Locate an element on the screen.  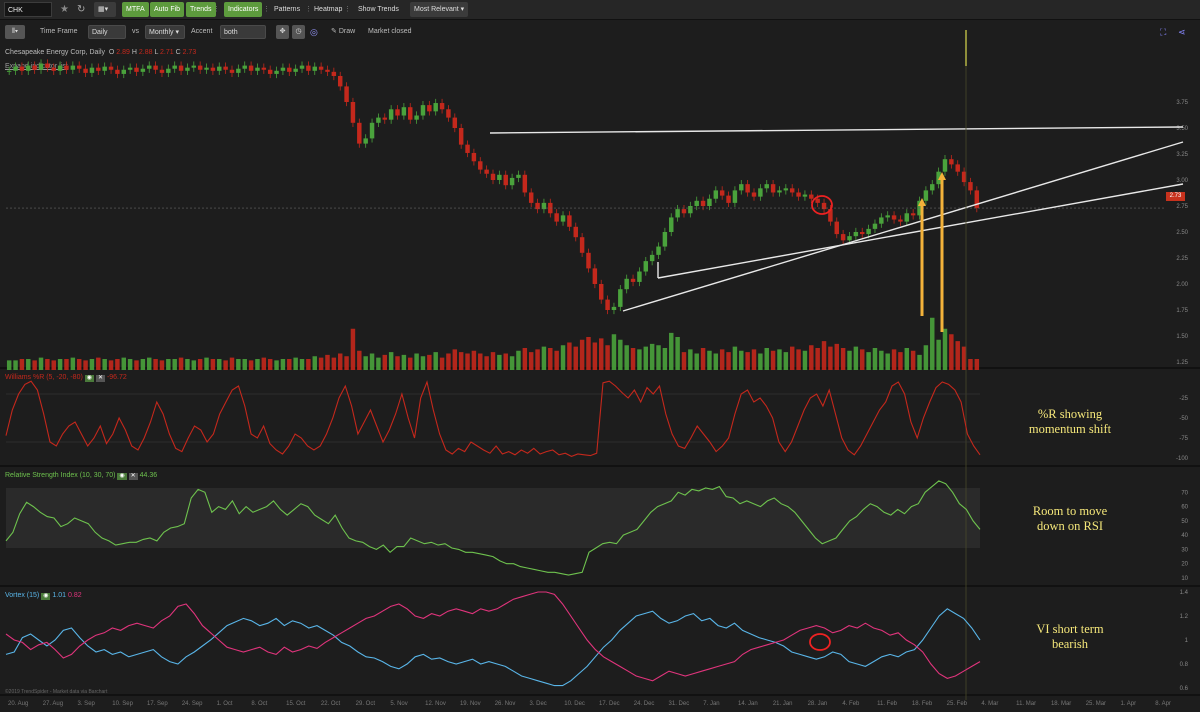
x-tick: 31. Dec is located at coordinates (679, 704).